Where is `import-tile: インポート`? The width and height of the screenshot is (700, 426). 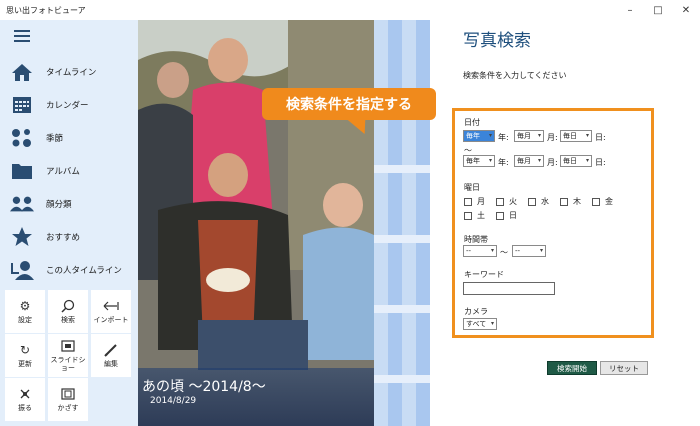 import-tile: インポート is located at coordinates (111, 311).